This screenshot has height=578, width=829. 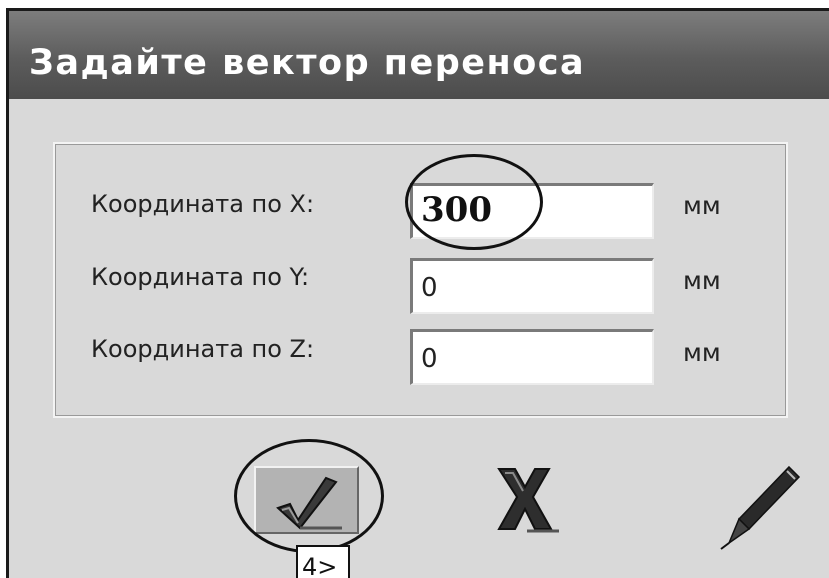 I want to click on cross-icon, so click(x=528, y=500).